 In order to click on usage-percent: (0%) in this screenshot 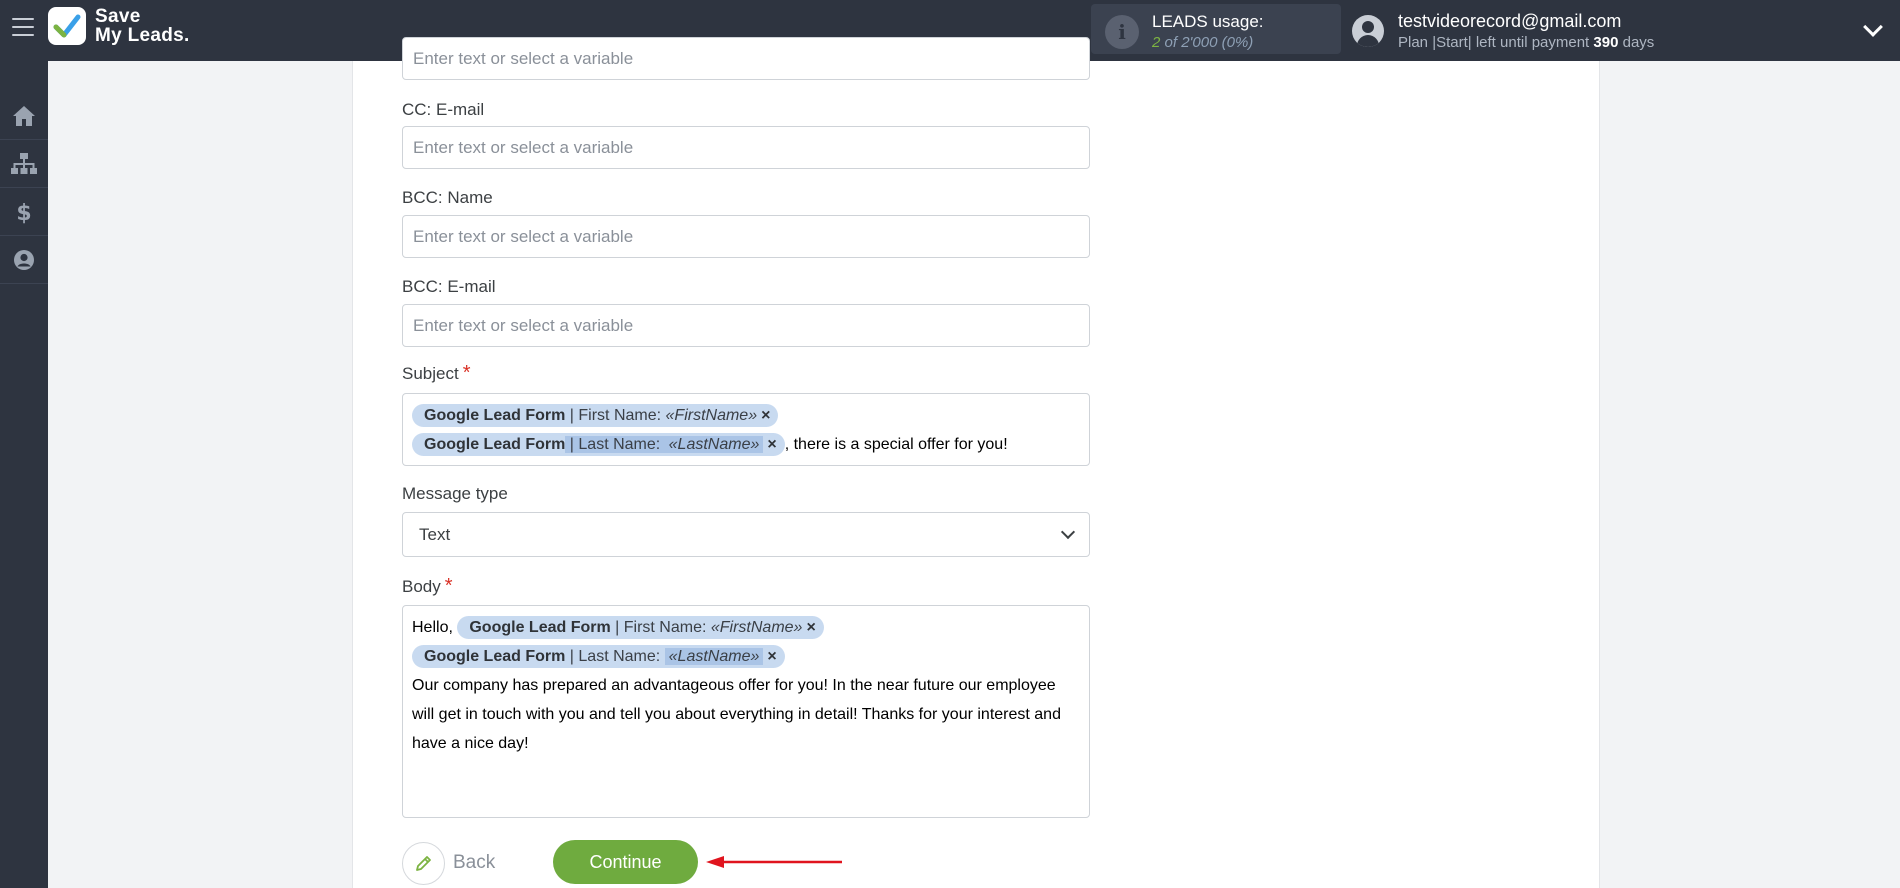, I will do `click(1237, 42)`.